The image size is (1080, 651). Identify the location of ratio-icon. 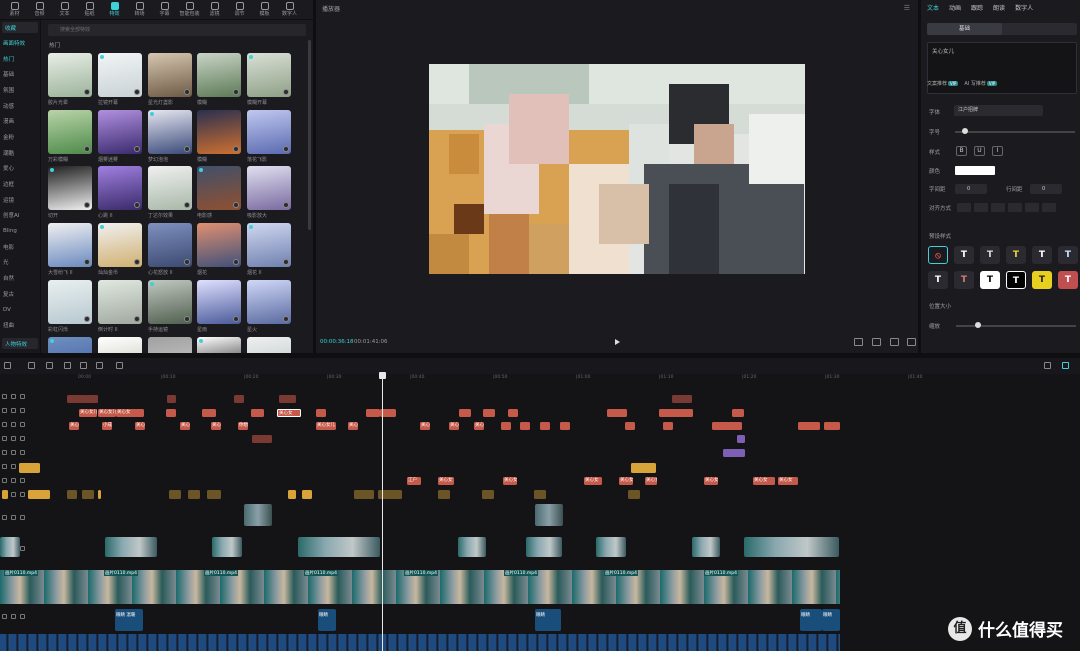
(858, 342).